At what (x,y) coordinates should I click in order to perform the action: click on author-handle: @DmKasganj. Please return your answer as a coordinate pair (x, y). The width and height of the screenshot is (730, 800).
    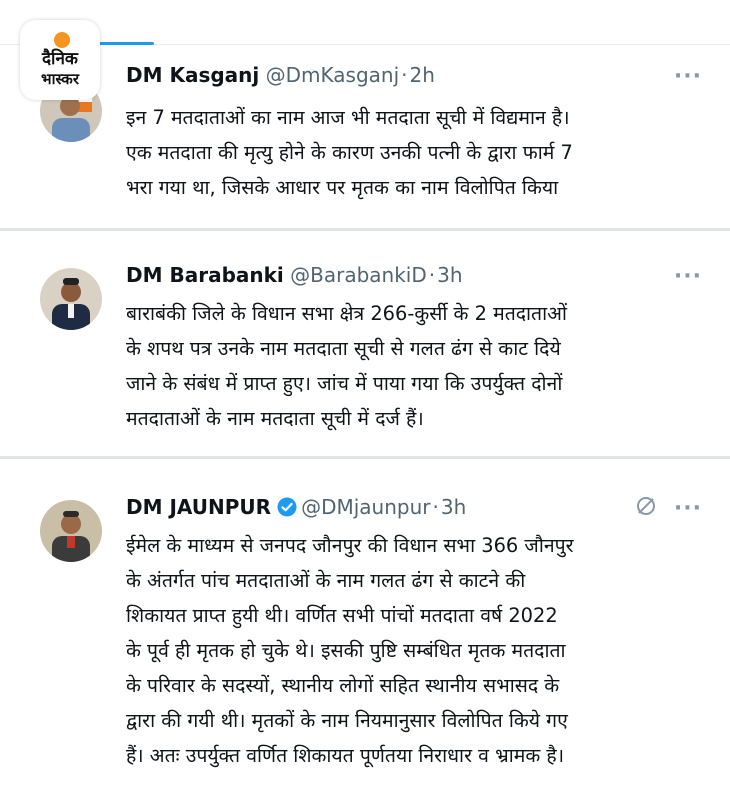
    Looking at the image, I should click on (333, 75).